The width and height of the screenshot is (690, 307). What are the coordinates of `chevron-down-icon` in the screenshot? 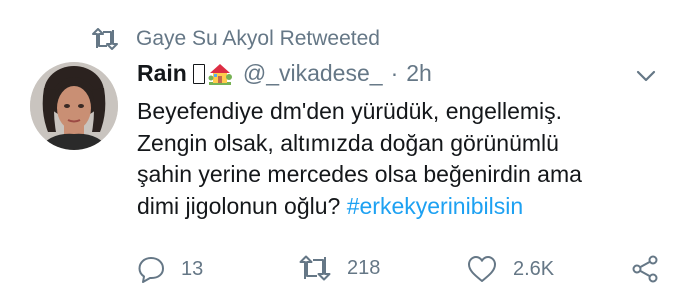 It's located at (646, 76).